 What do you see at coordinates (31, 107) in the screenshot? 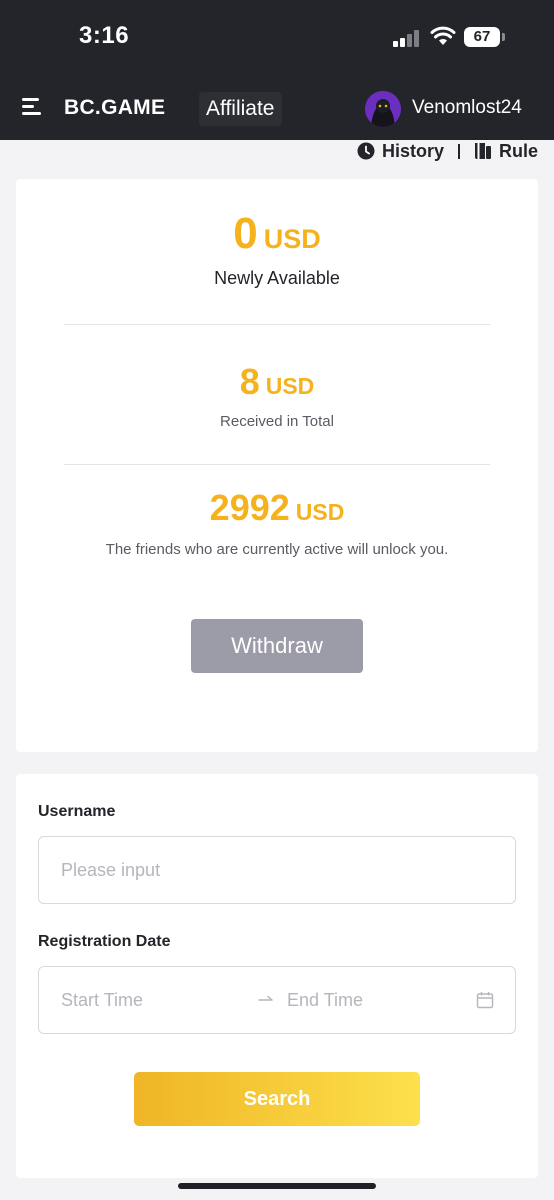
I see `menu-icon` at bounding box center [31, 107].